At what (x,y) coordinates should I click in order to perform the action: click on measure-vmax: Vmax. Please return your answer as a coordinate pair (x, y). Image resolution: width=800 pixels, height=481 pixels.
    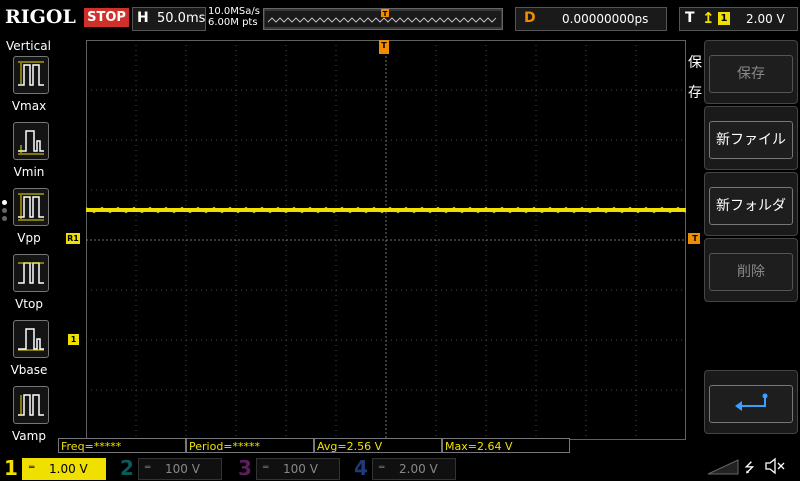
    Looking at the image, I should click on (29, 88).